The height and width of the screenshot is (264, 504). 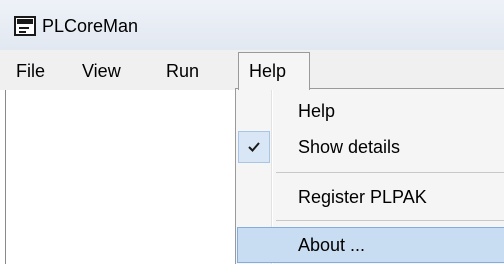 I want to click on menu-help: Help, so click(x=274, y=71).